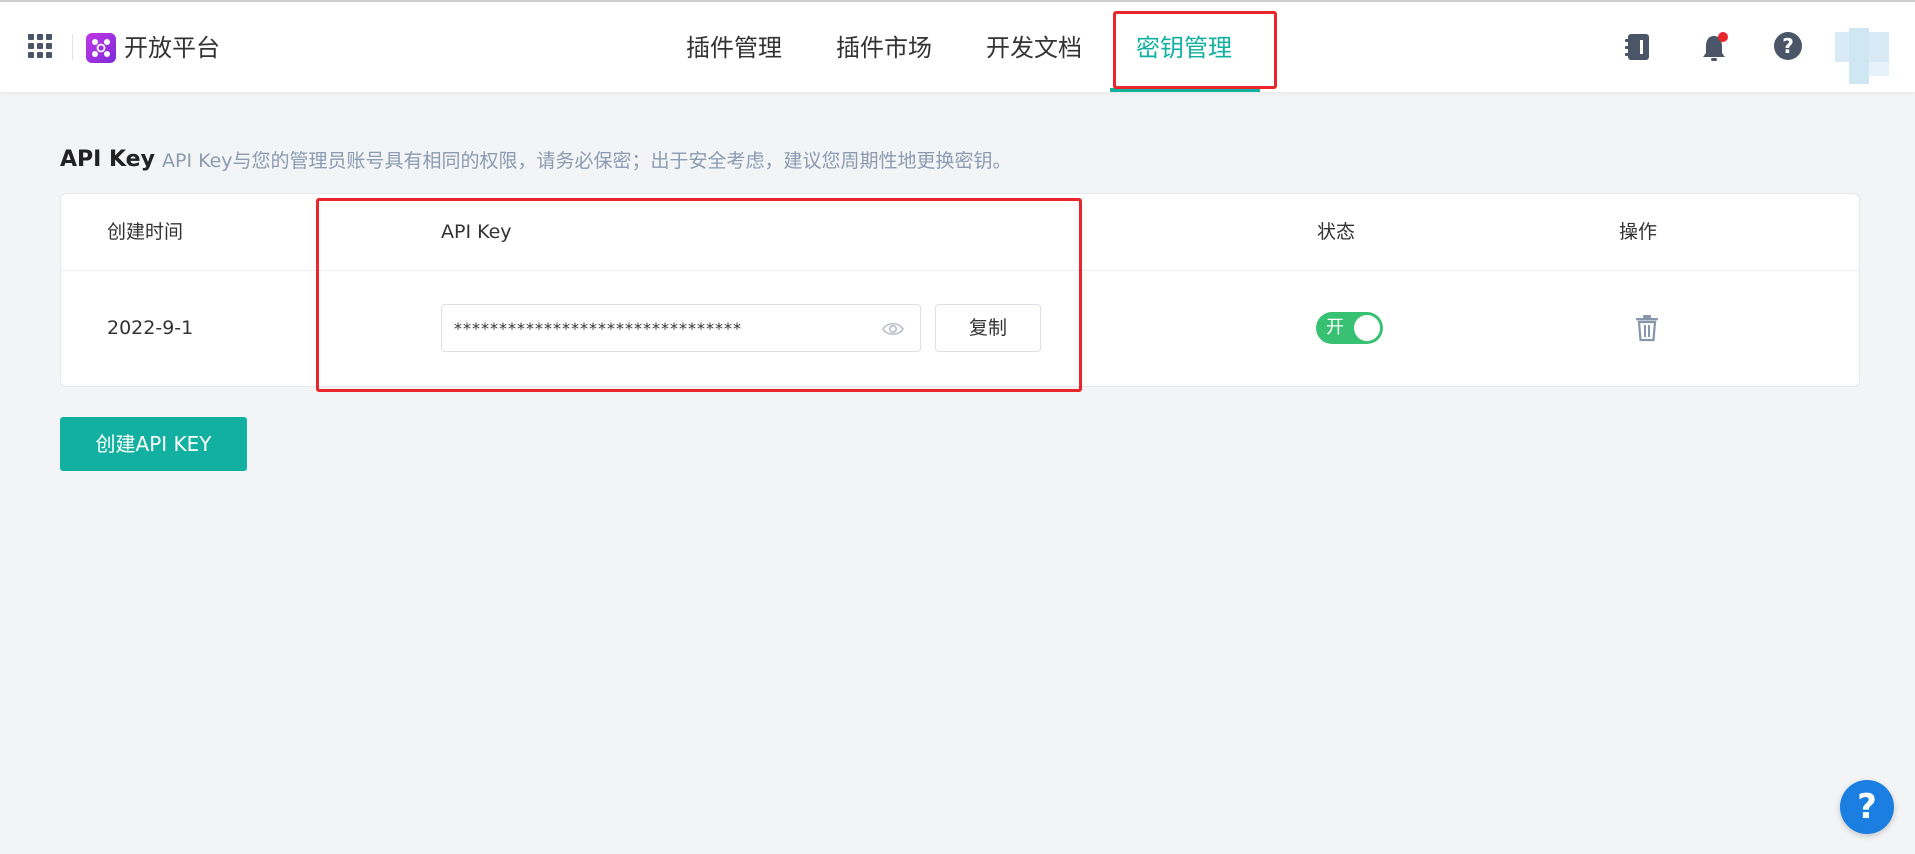 The image size is (1915, 854). What do you see at coordinates (145, 232) in the screenshot?
I see `column-header-created: 创建时间` at bounding box center [145, 232].